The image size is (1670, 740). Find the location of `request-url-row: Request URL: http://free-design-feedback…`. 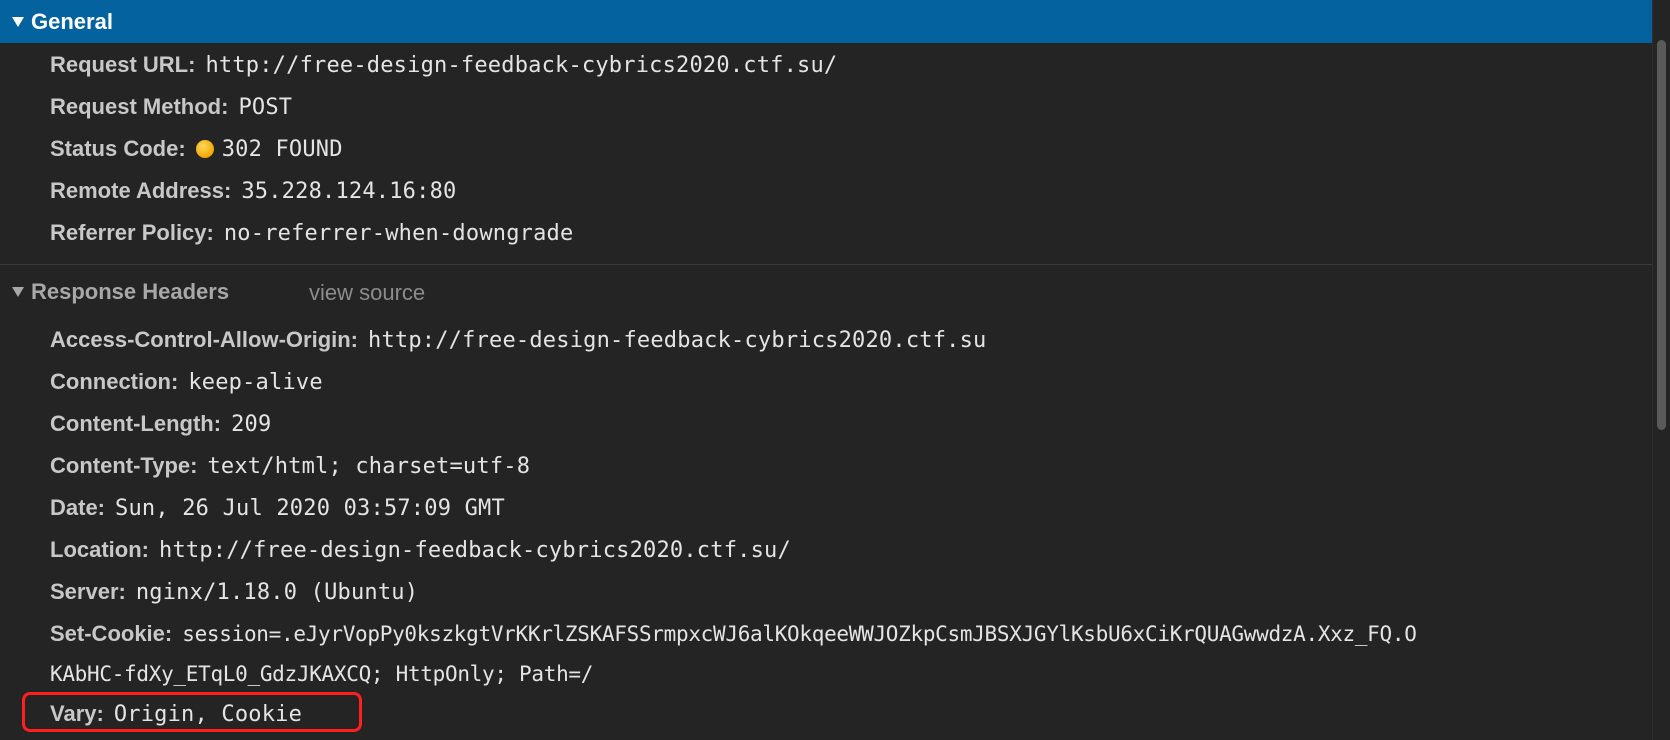

request-url-row: Request URL: http://free-design-feedback… is located at coordinates (443, 65).